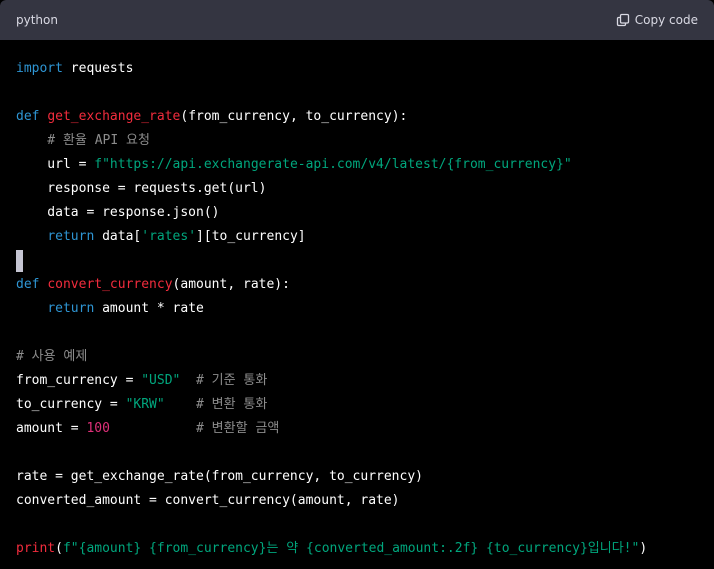 This screenshot has width=714, height=569. What do you see at coordinates (79, 380) in the screenshot?
I see `code-token-text: from_currency =` at bounding box center [79, 380].